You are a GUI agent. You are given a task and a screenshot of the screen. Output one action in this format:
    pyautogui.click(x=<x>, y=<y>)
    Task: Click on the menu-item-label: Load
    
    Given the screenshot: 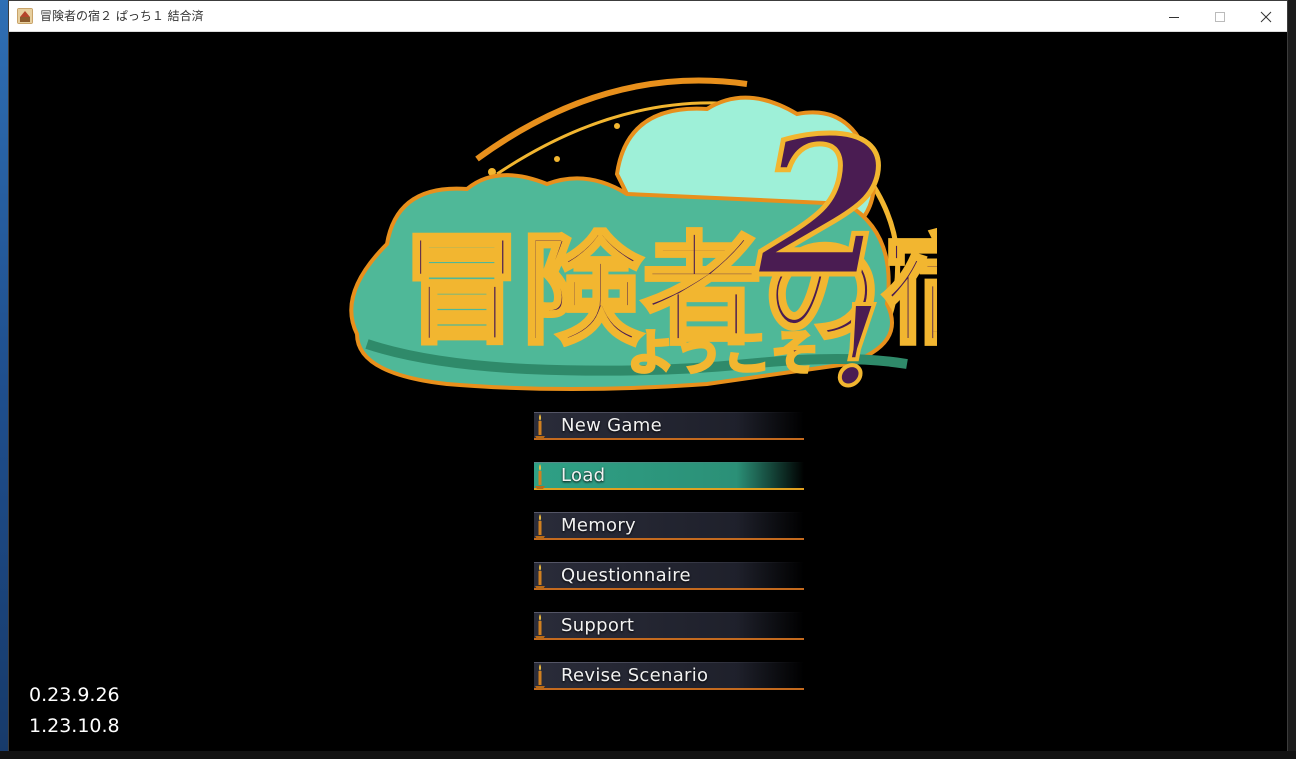 What is the action you would take?
    pyautogui.click(x=583, y=475)
    